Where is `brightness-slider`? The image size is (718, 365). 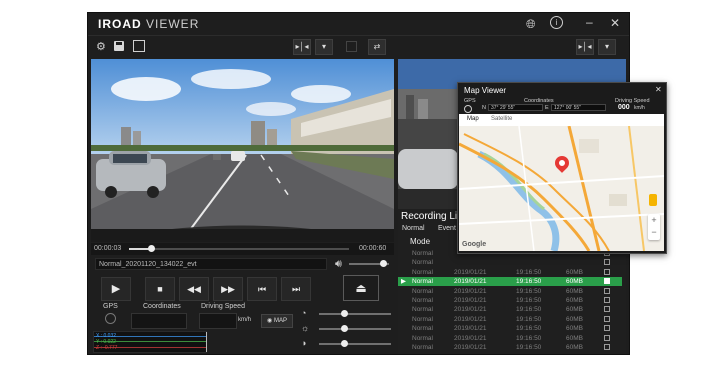
brightness-slider is located at coordinates (355, 328).